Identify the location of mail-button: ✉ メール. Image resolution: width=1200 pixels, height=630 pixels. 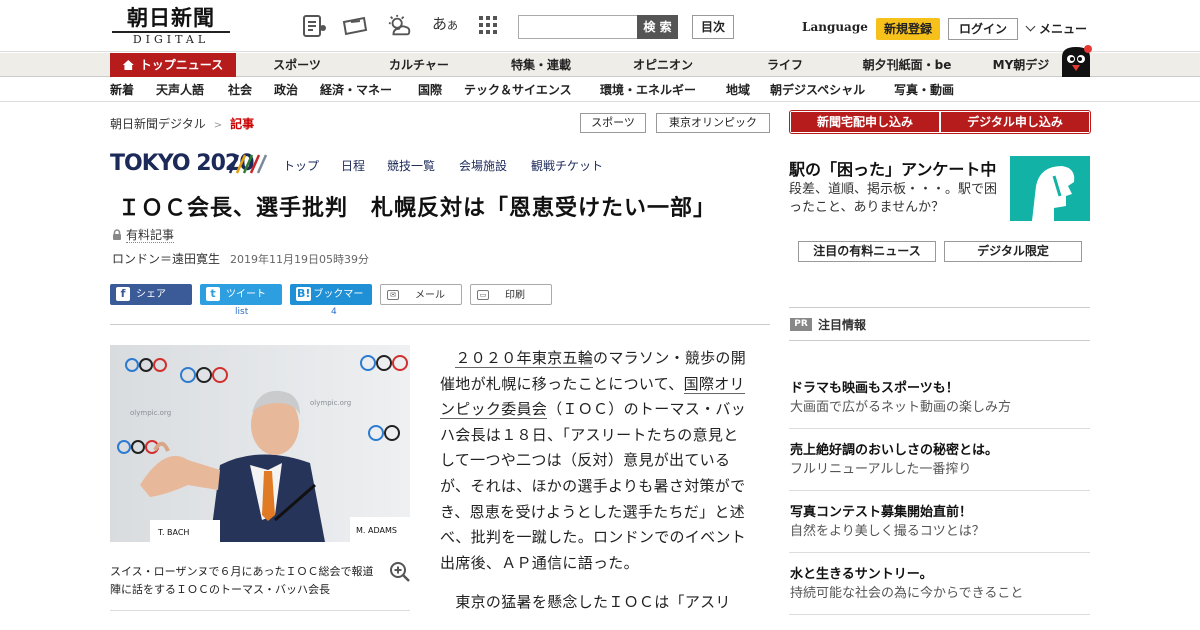
(421, 294).